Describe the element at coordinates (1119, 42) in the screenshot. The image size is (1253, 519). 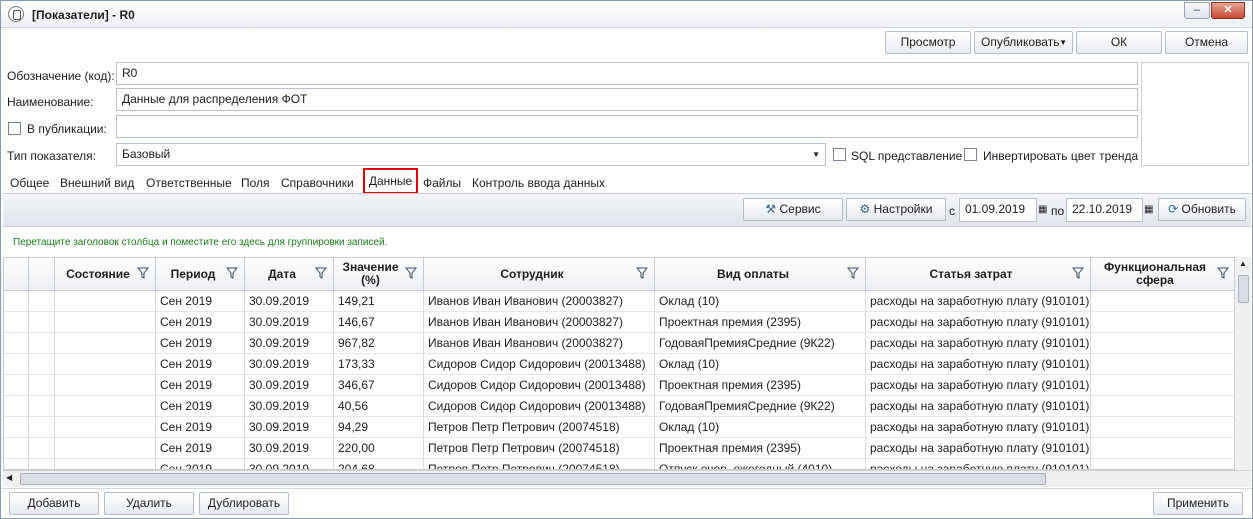
I see `ok-button: ОК` at that location.